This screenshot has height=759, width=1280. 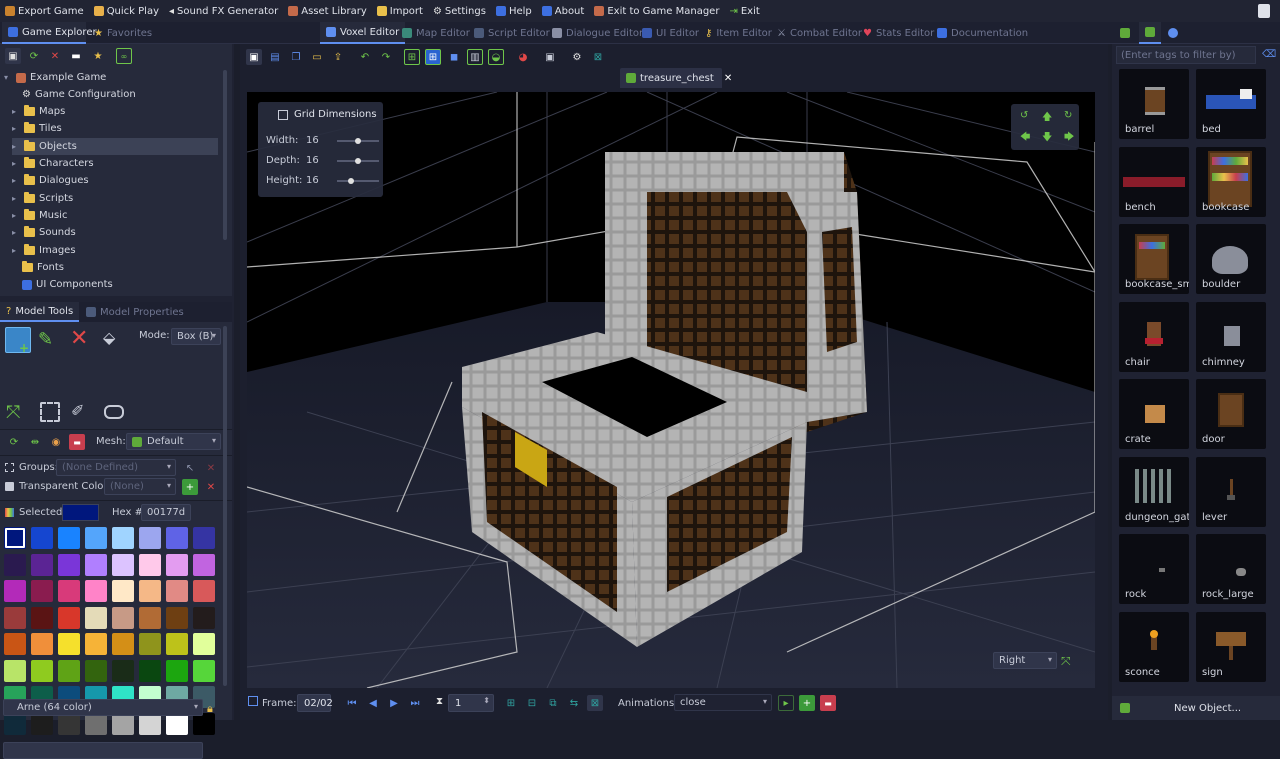 I want to click on tree-item-maps: ▸ Maps, so click(x=115, y=111).